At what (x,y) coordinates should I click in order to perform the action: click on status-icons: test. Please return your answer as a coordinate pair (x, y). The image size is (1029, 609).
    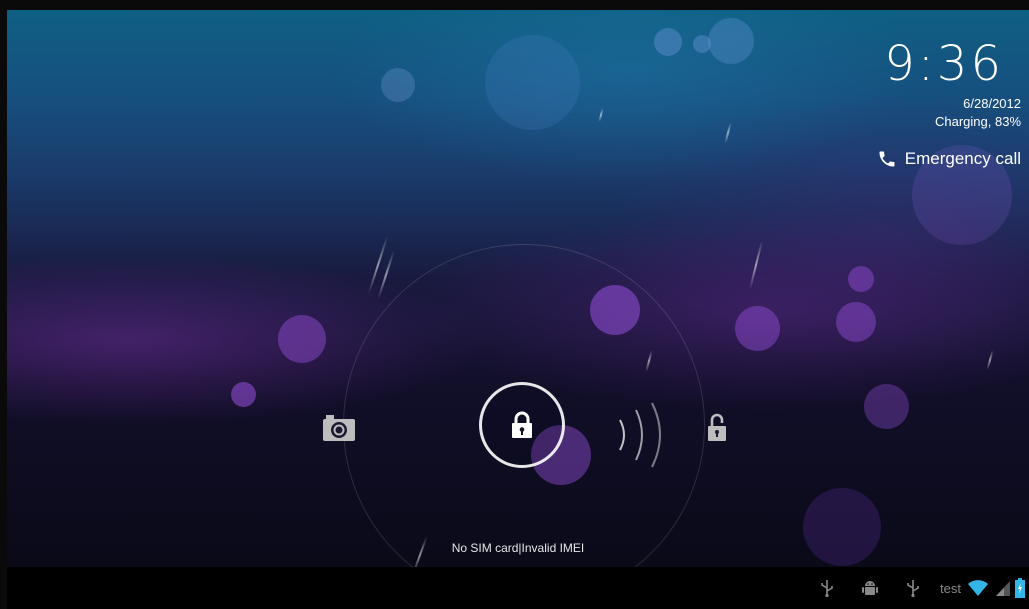
    Looking at the image, I should click on (915, 588).